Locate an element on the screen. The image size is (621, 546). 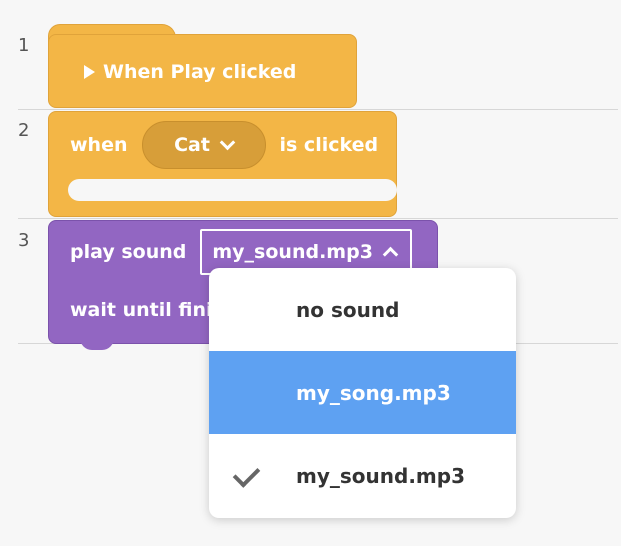
when-play-clicked-label: When Play clicked is located at coordinates (190, 72).